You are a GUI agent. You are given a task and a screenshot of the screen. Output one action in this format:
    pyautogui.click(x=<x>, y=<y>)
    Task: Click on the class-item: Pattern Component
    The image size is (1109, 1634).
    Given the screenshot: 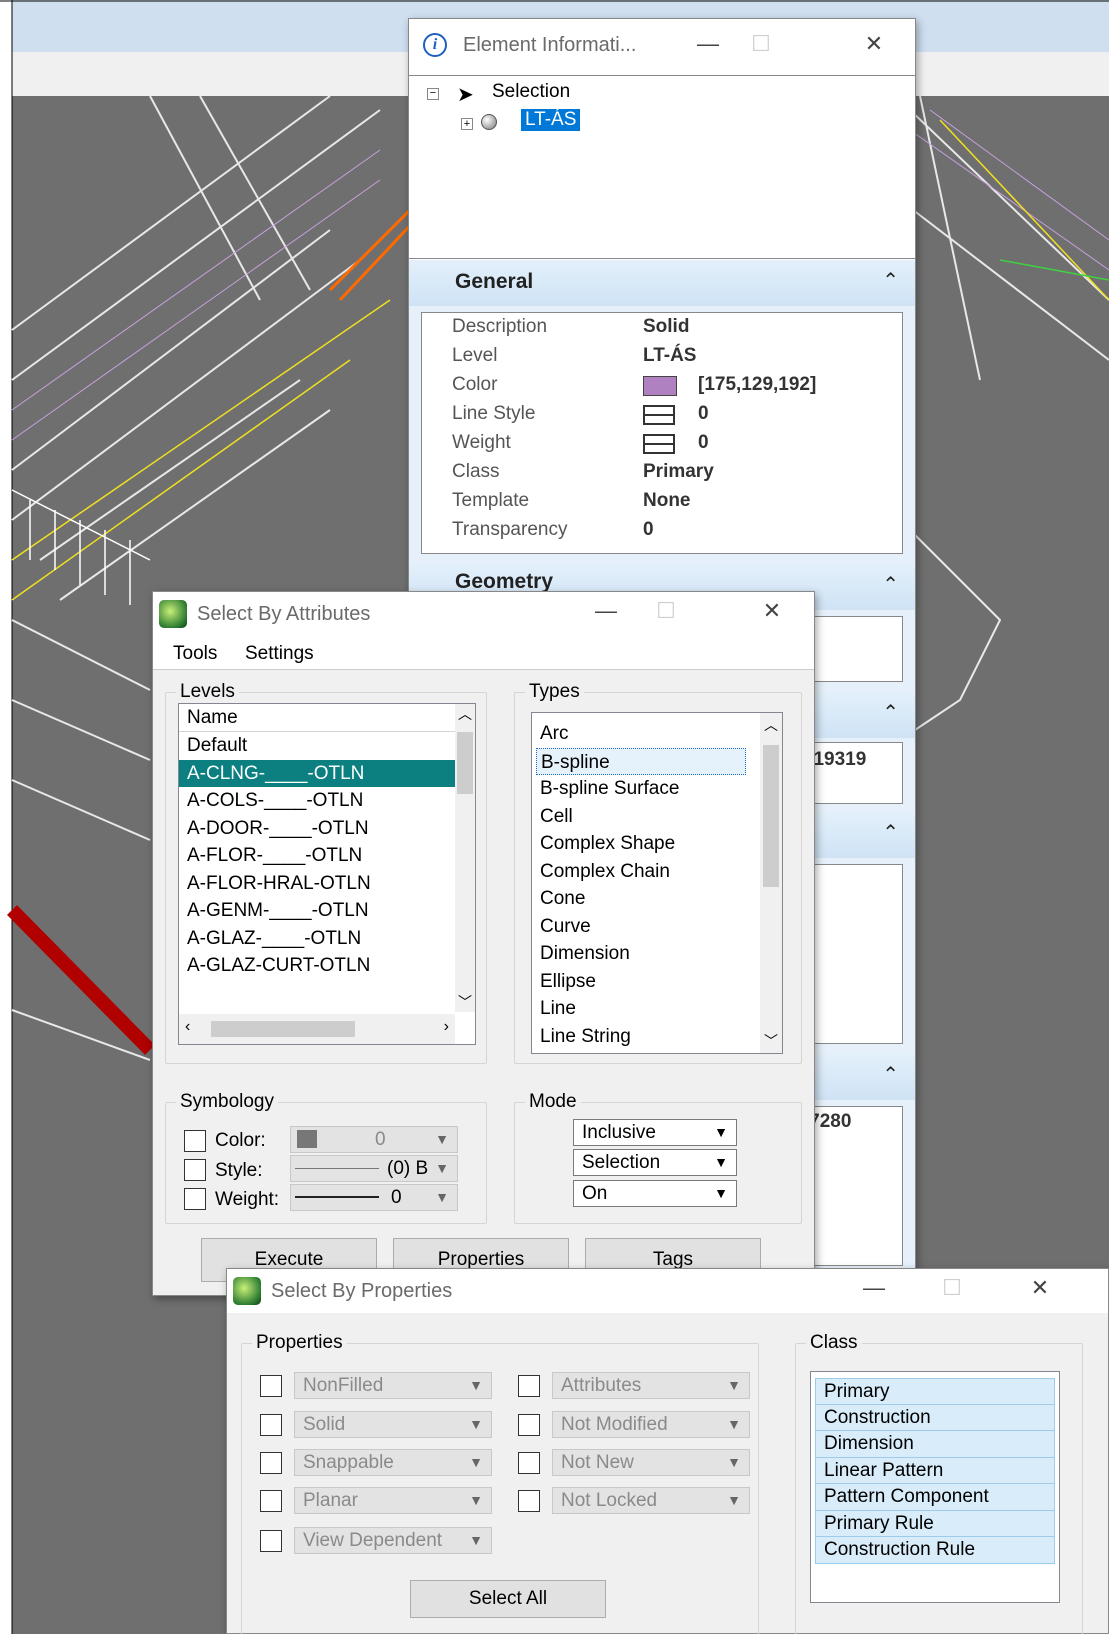 What is the action you would take?
    pyautogui.click(x=935, y=1497)
    